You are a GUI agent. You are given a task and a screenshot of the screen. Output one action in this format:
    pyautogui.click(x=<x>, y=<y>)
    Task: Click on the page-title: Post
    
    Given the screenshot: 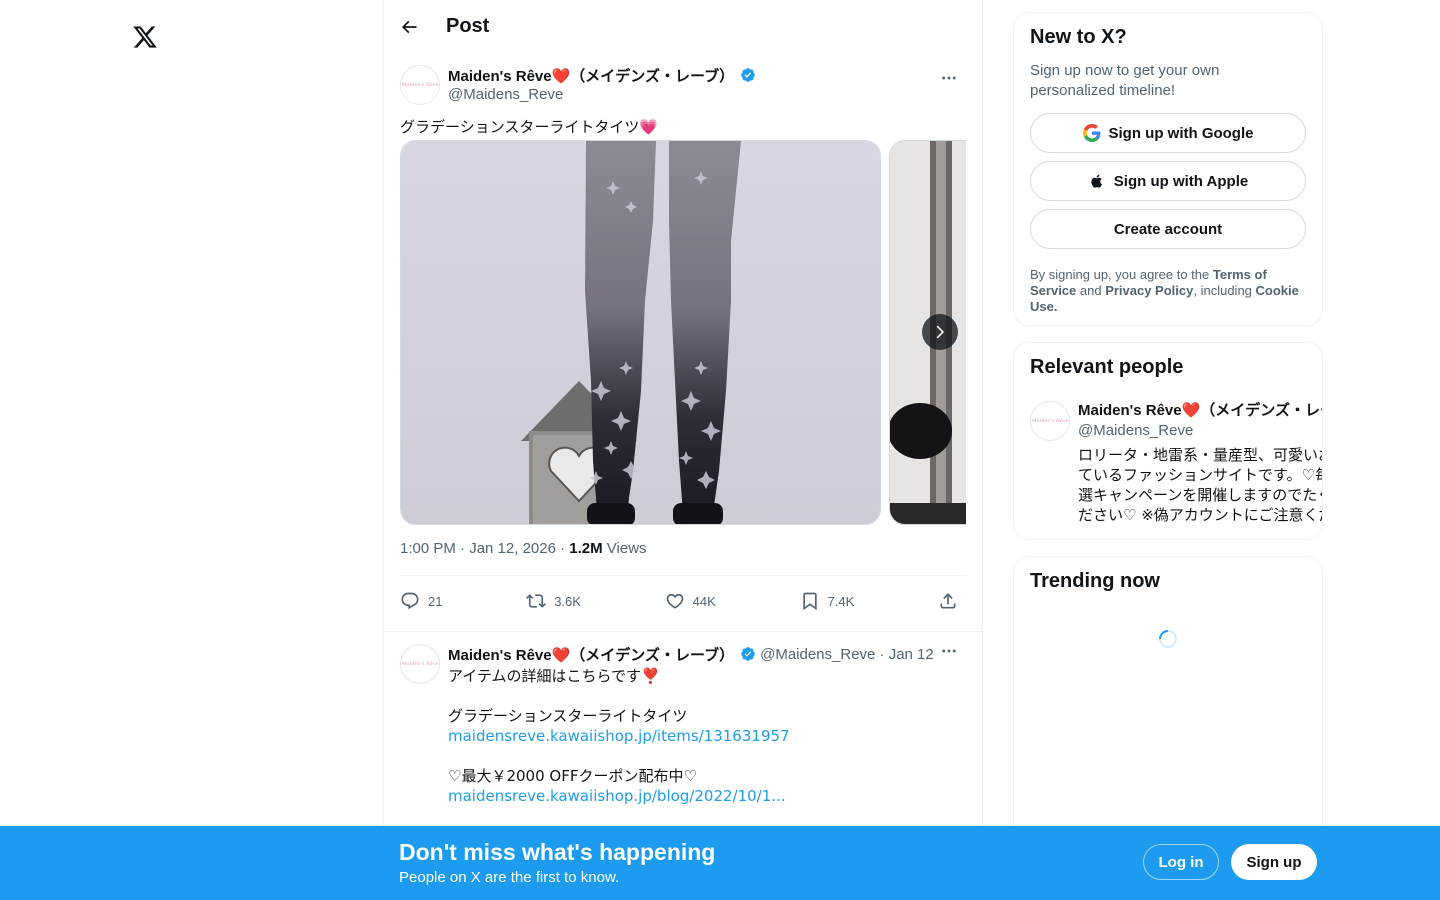 What is the action you would take?
    pyautogui.click(x=468, y=26)
    